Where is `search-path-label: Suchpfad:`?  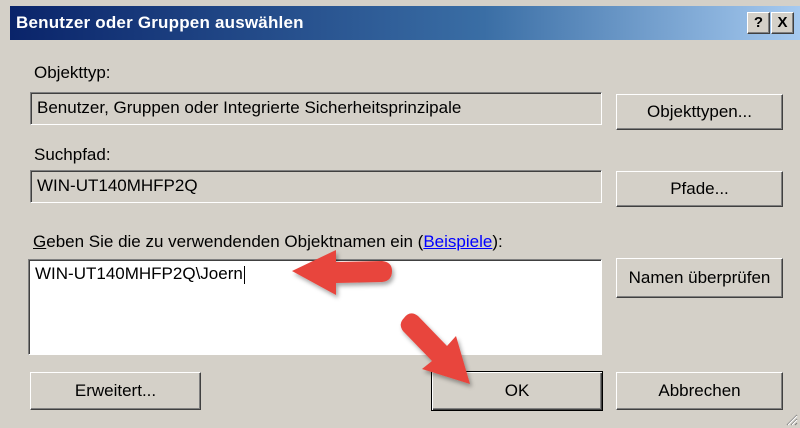
search-path-label: Suchpfad: is located at coordinates (72, 154).